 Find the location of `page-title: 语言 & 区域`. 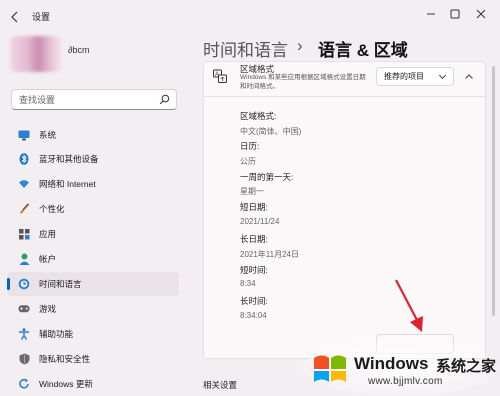

page-title: 语言 & 区域 is located at coordinates (363, 50).